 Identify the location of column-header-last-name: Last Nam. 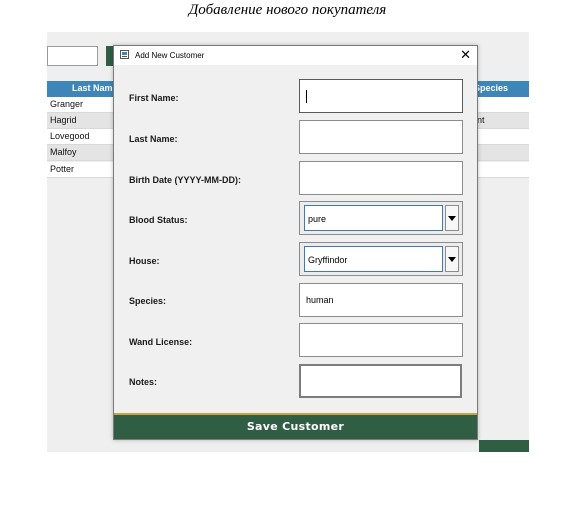
(92, 88).